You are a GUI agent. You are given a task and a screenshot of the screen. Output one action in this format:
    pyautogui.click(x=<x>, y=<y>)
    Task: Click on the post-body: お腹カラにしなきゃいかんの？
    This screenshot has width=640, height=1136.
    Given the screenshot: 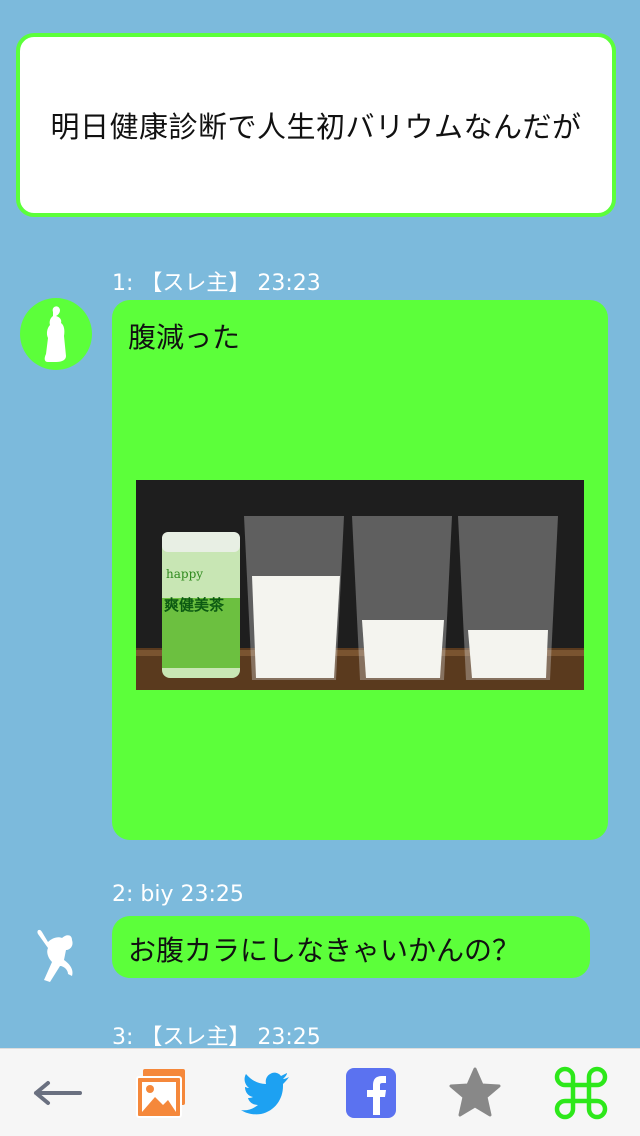 What is the action you would take?
    pyautogui.click(x=324, y=950)
    